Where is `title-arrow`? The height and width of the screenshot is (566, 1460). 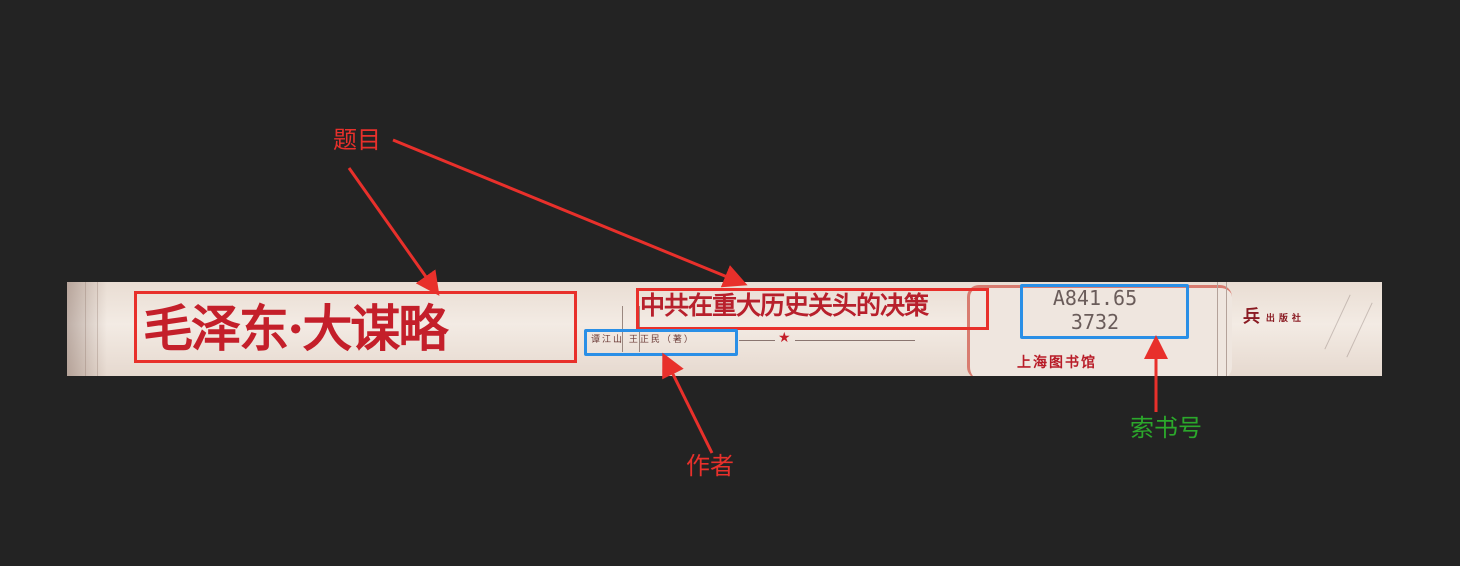 title-arrow is located at coordinates (393, 231).